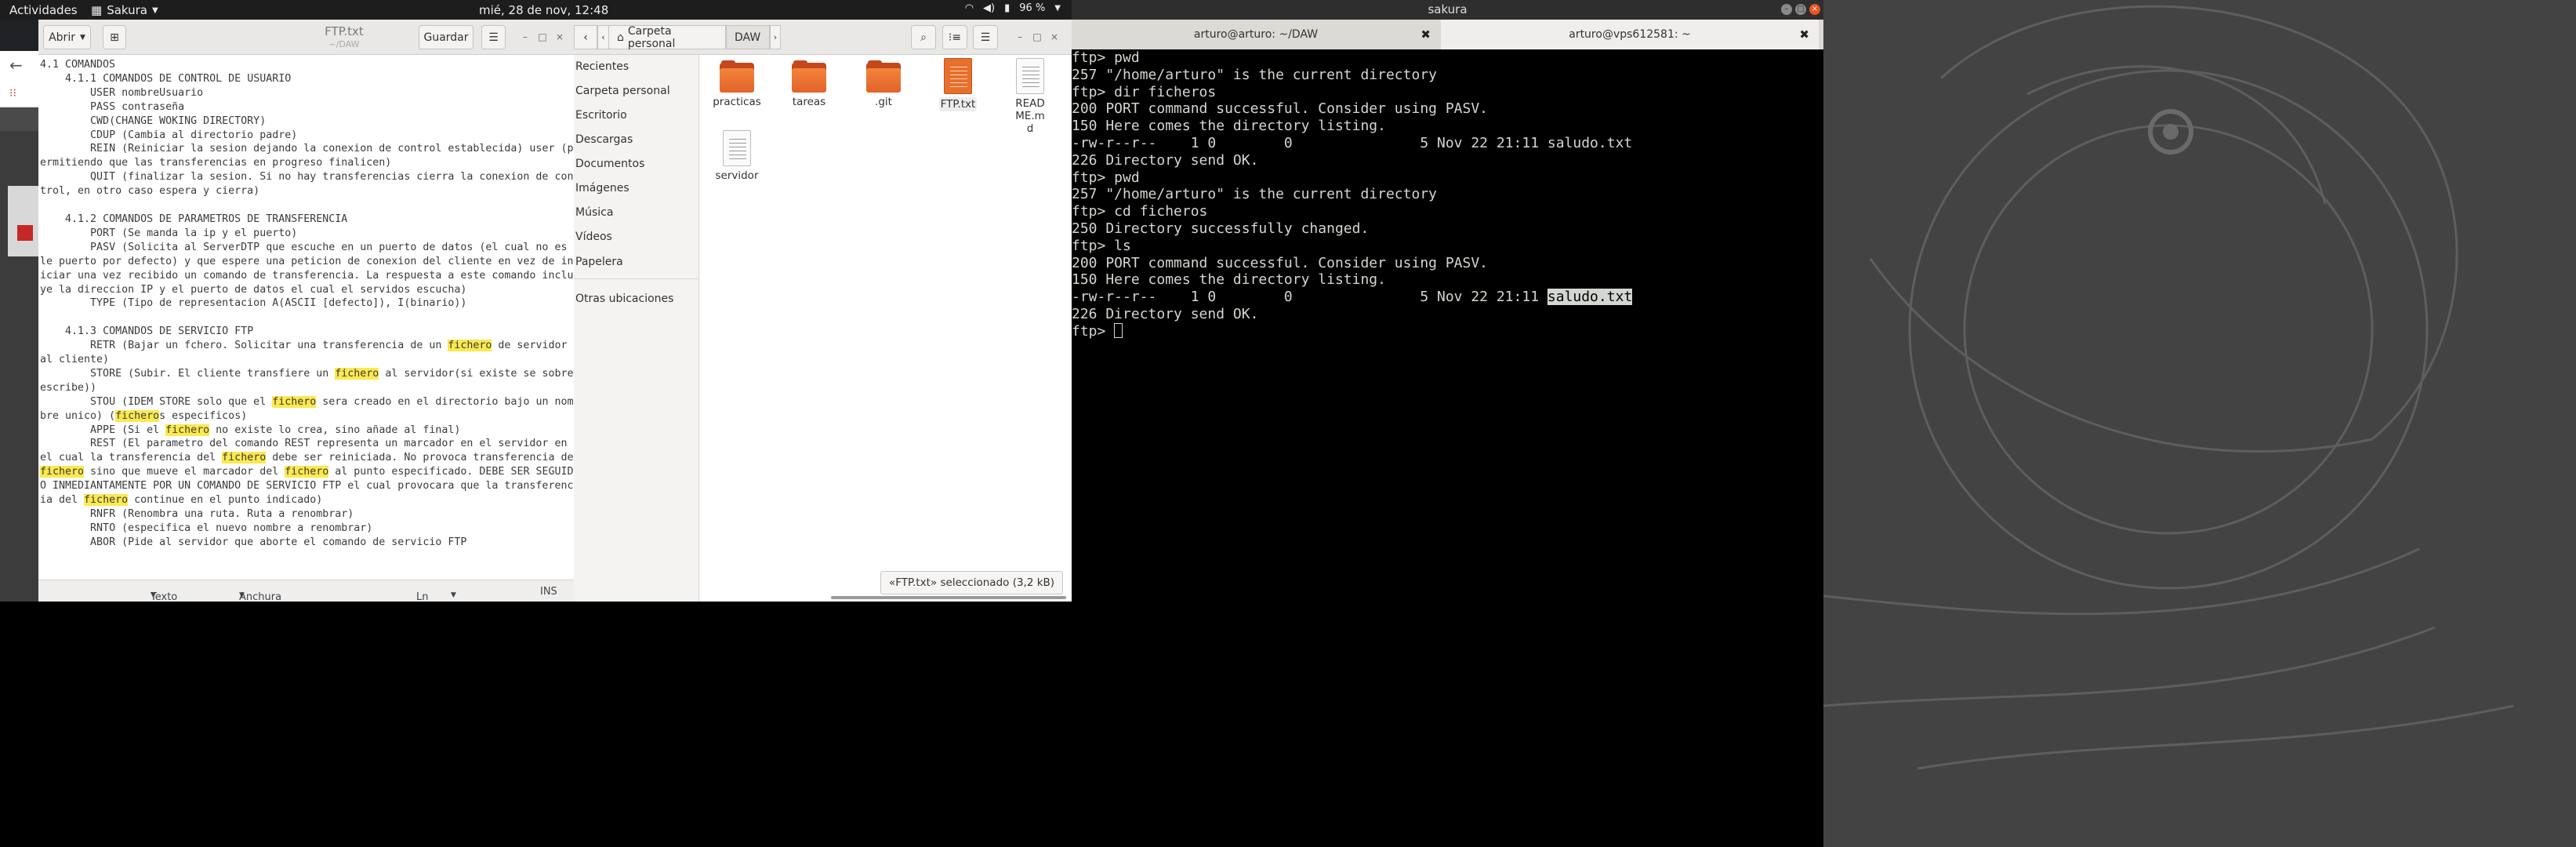  I want to click on terminal-line: ftp>, so click(1448, 331).